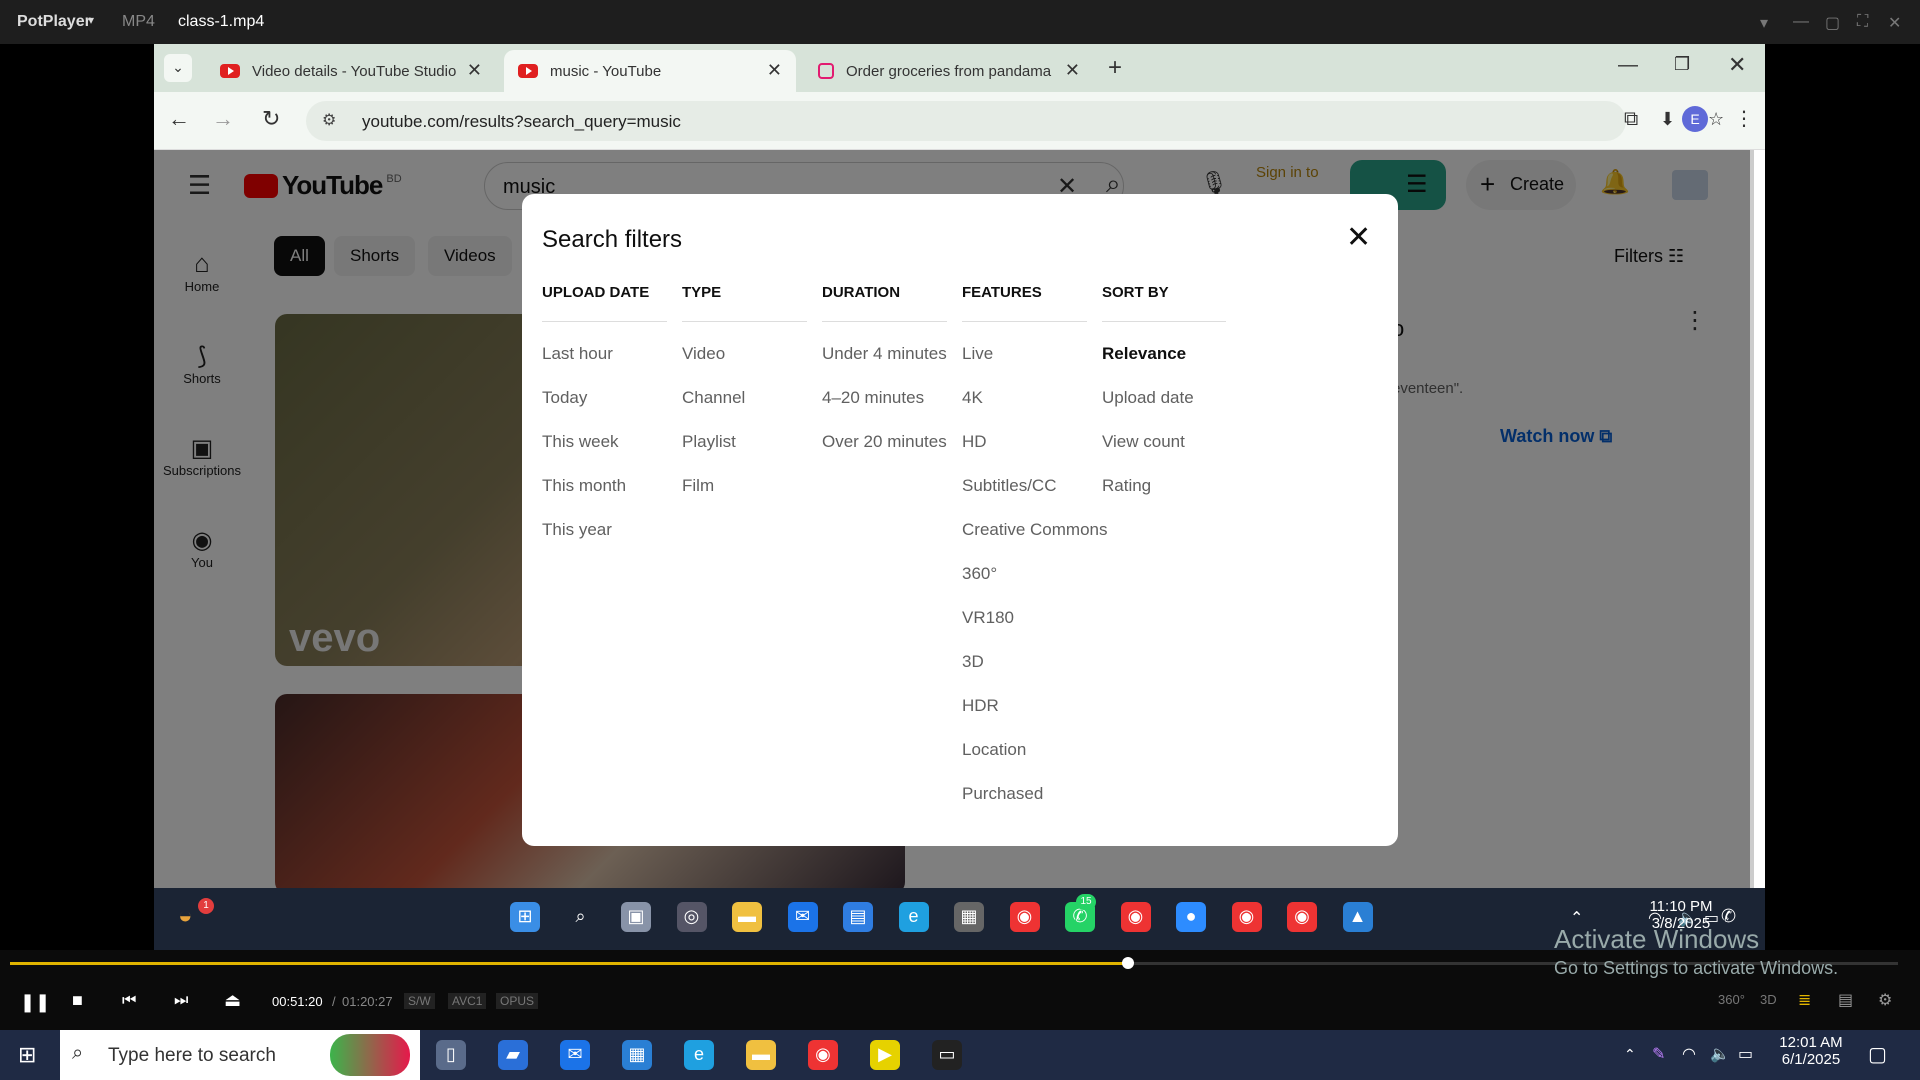 The width and height of the screenshot is (1920, 1080). What do you see at coordinates (802, 917) in the screenshot?
I see `outlook-icon: ✉` at bounding box center [802, 917].